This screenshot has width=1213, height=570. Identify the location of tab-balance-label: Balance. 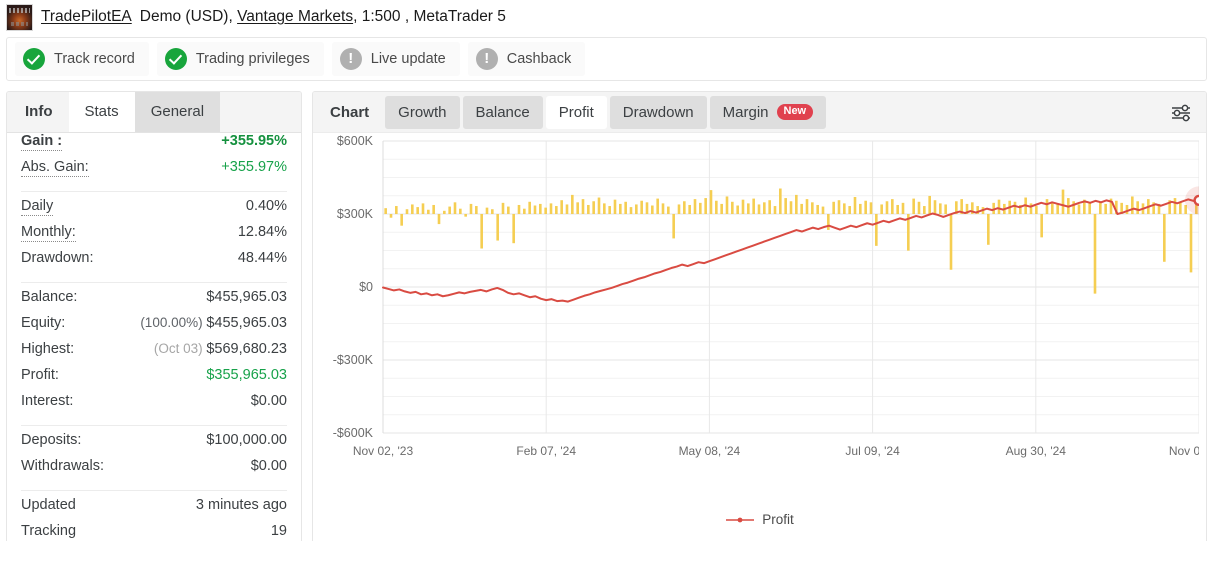
(502, 112).